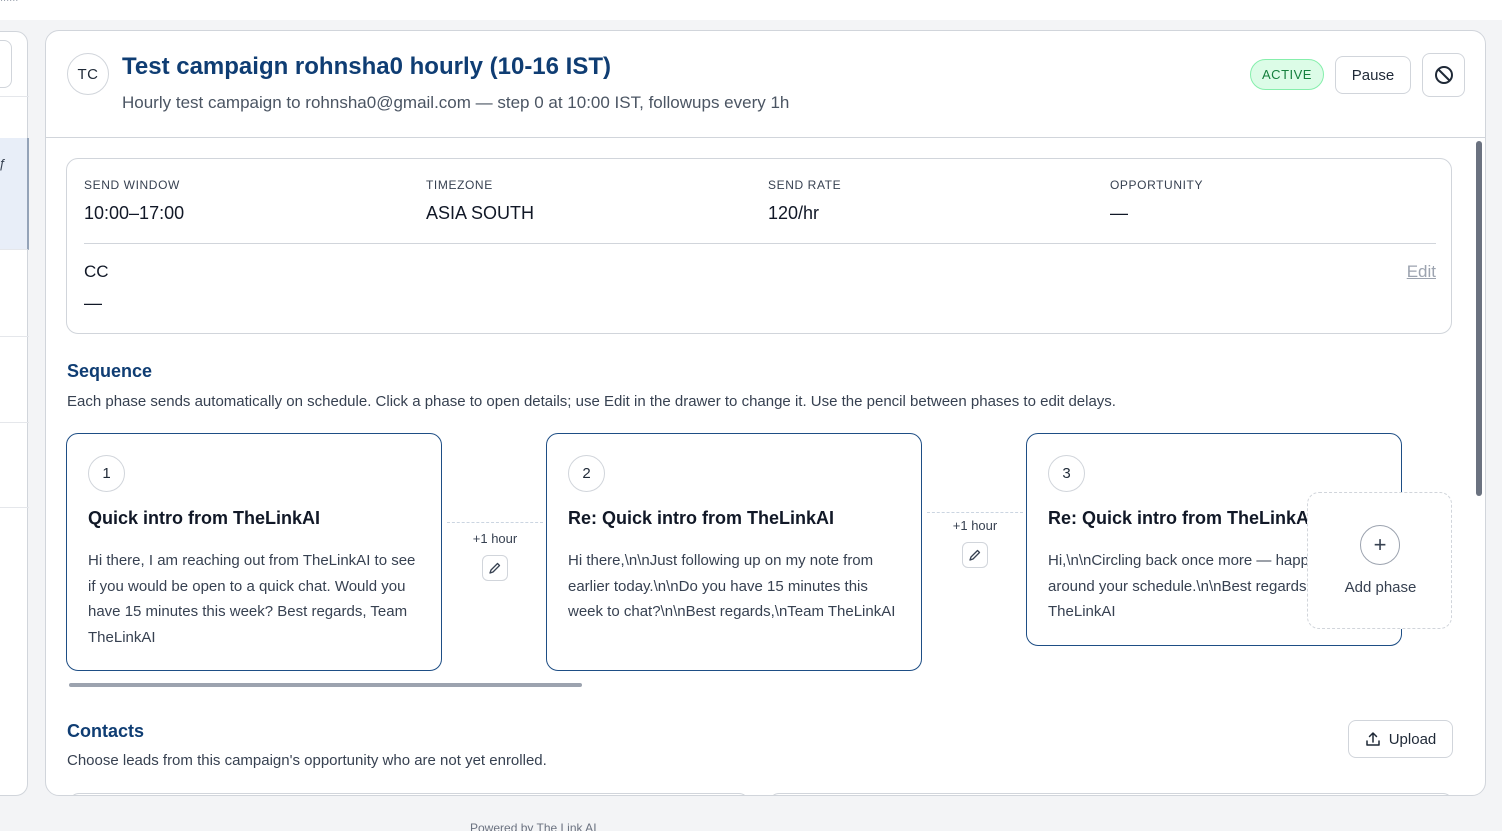 The image size is (1502, 831). Describe the element at coordinates (204, 518) in the screenshot. I see `phase-title: Quick intro from TheLinkAI` at that location.